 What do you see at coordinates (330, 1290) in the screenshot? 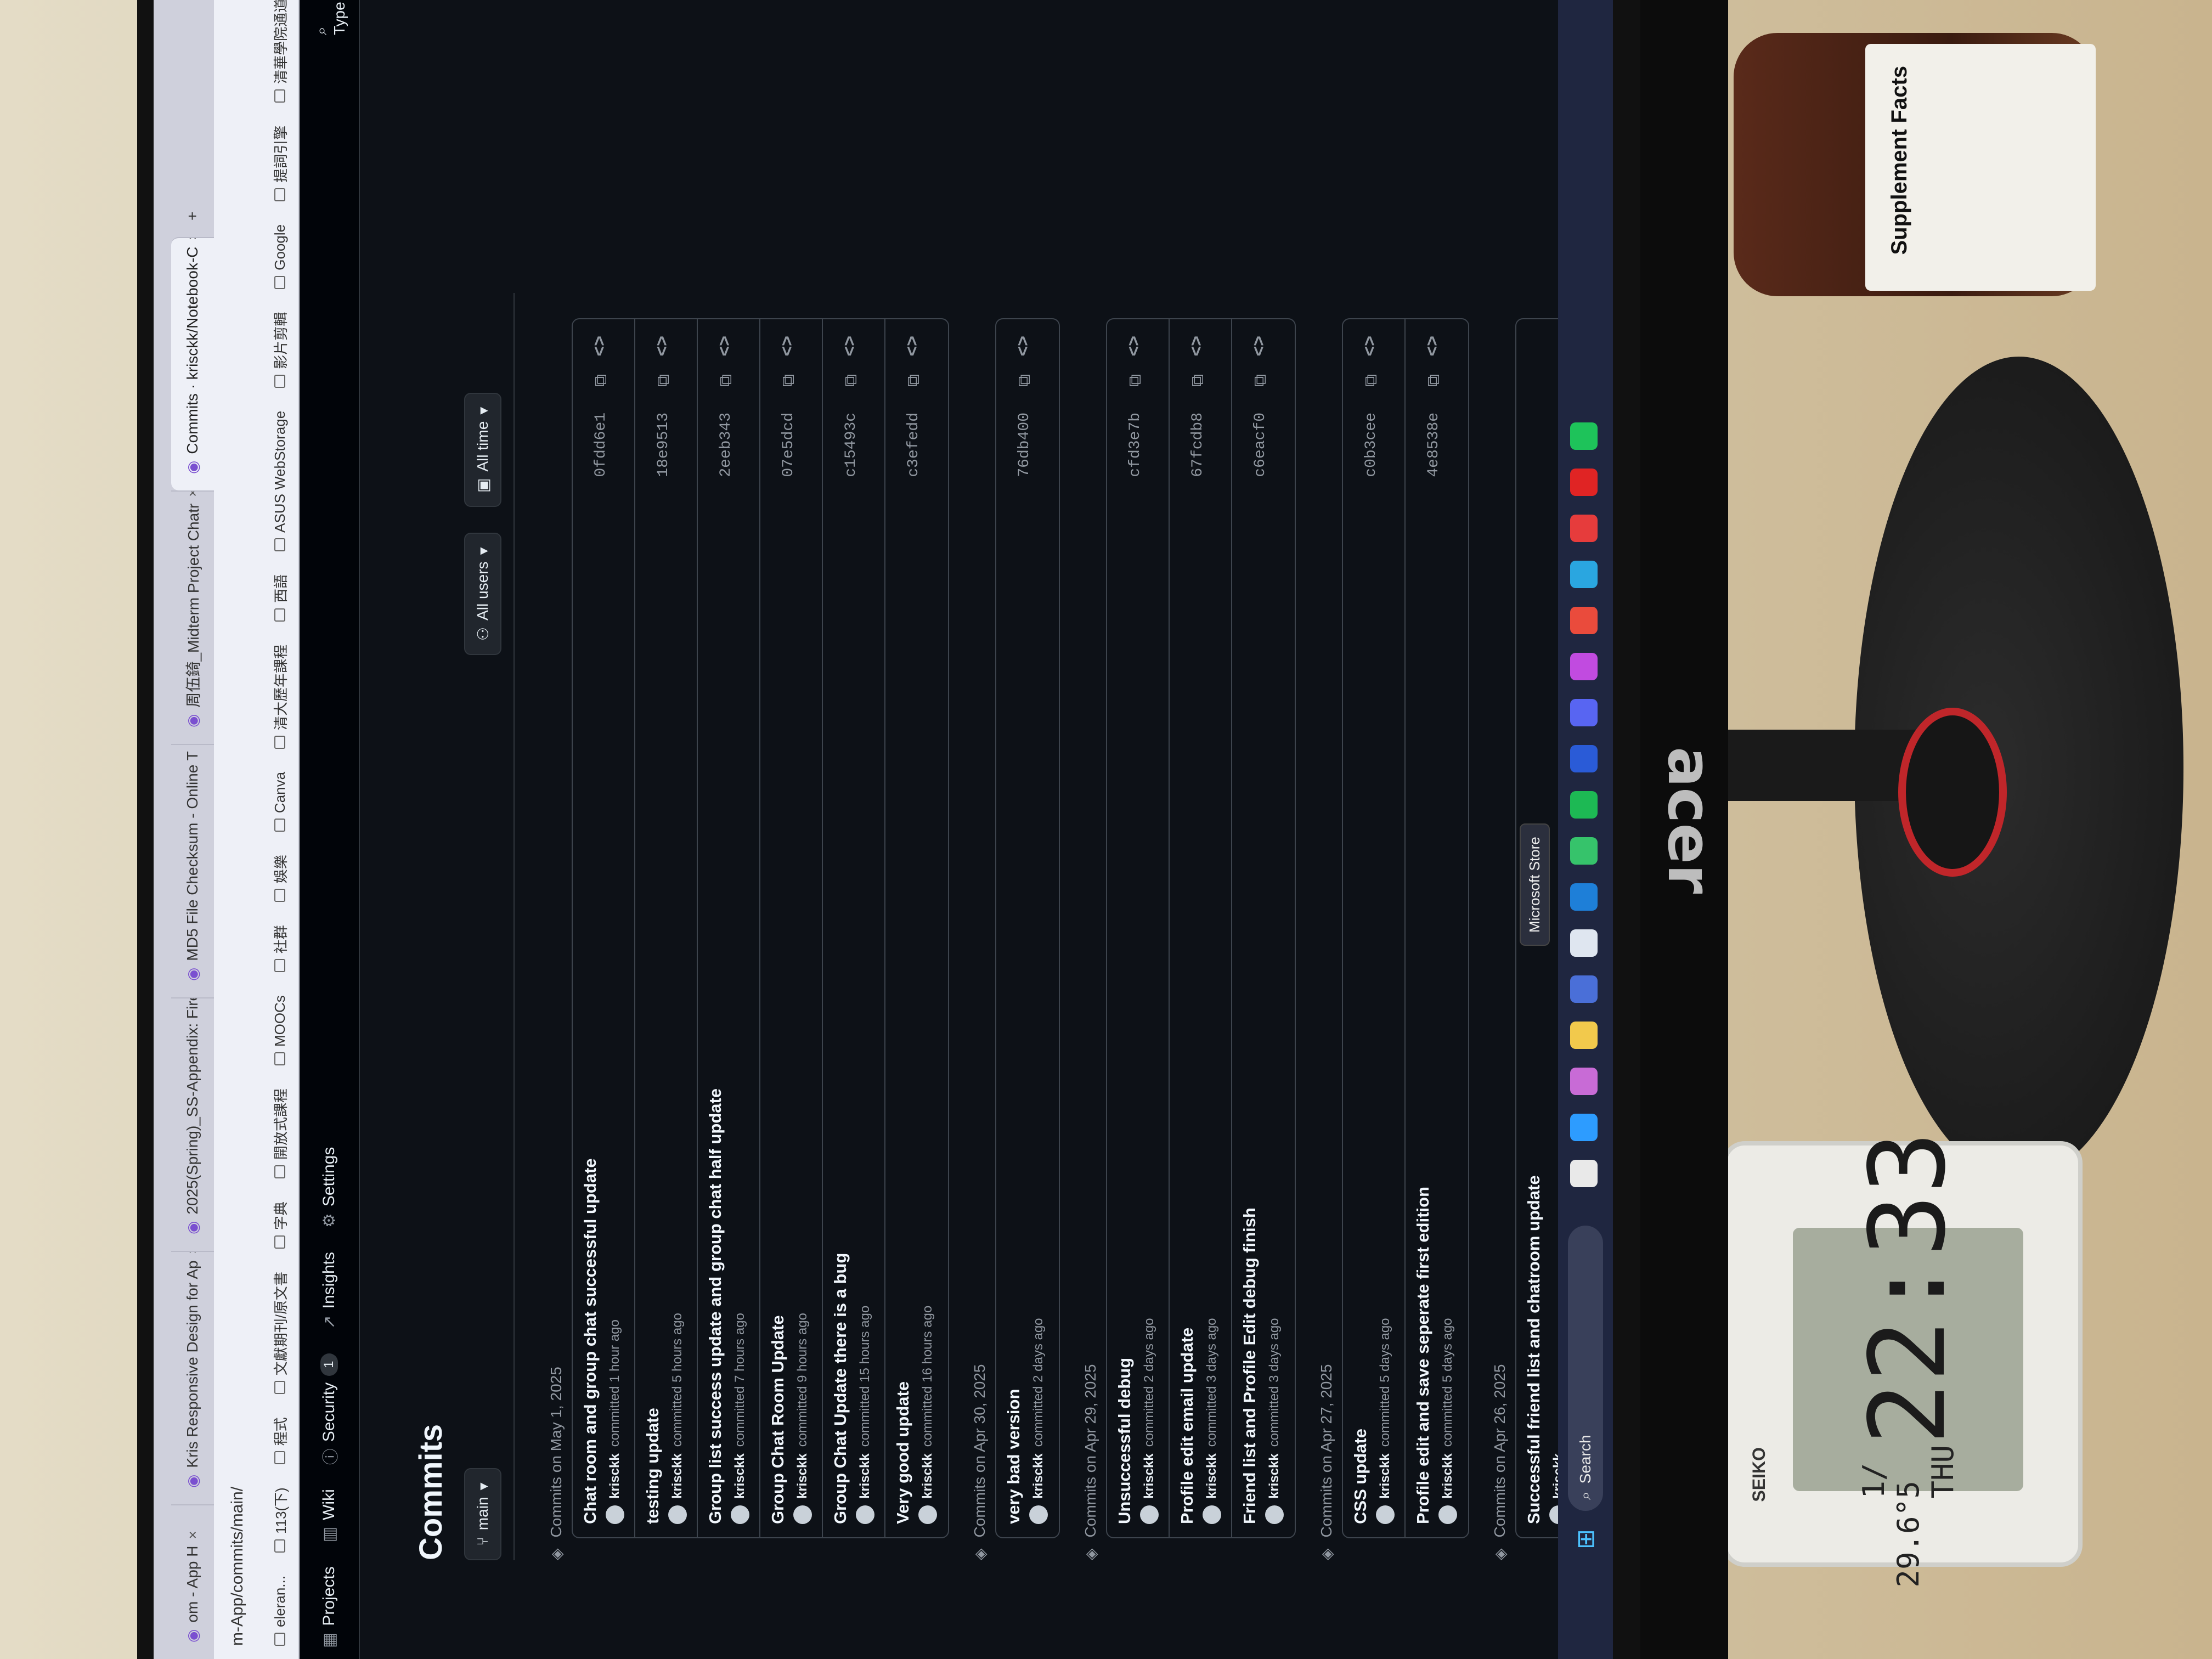
I see `repo-nav-insights: ↗ Insights` at bounding box center [330, 1290].